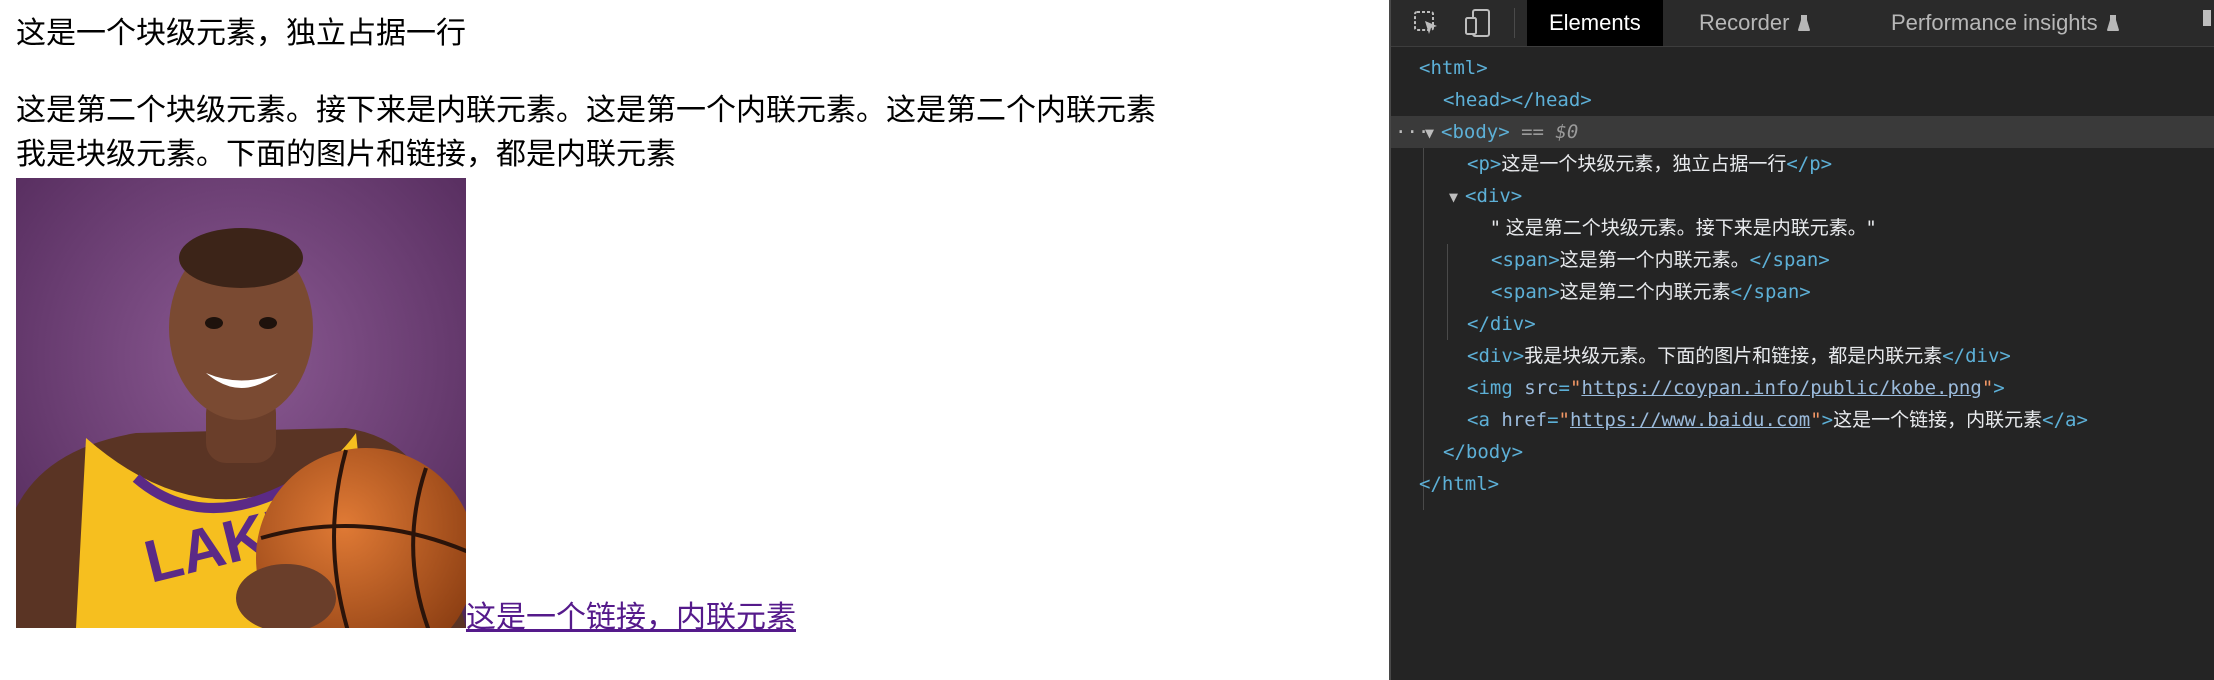 The height and width of the screenshot is (680, 2214). Describe the element at coordinates (1809, 164) in the screenshot. I see `tag-p-close: </p>` at that location.